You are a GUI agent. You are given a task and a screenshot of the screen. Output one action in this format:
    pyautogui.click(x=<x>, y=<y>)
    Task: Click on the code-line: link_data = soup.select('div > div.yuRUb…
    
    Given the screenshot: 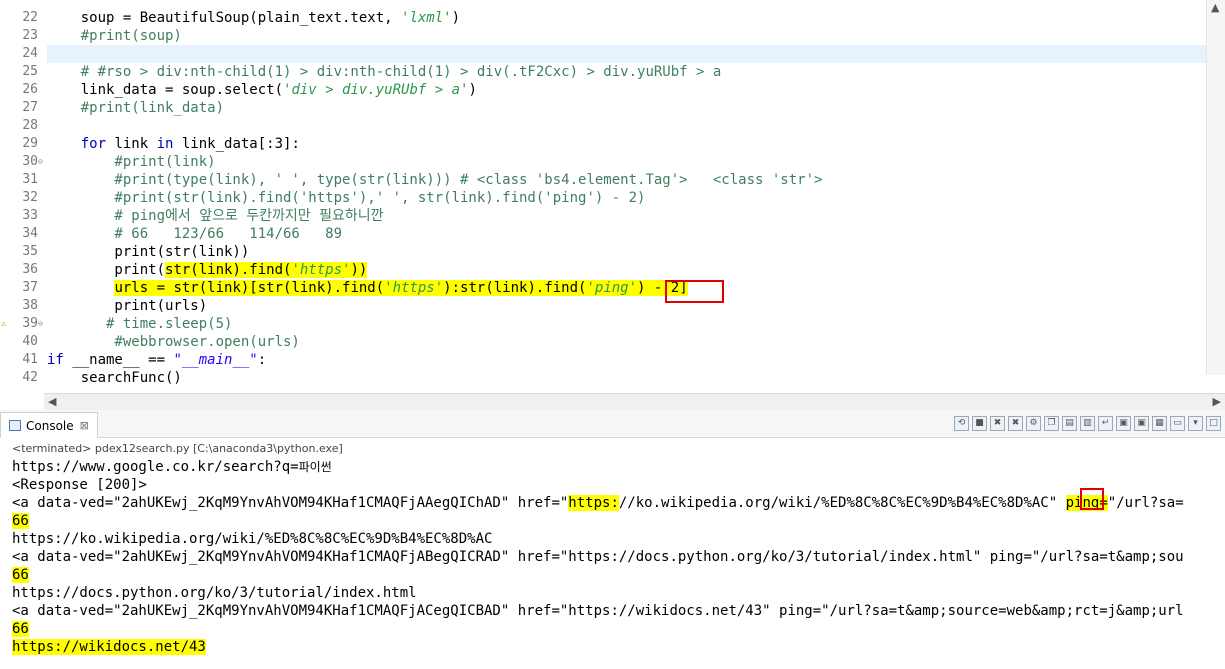 What is the action you would take?
    pyautogui.click(x=262, y=90)
    